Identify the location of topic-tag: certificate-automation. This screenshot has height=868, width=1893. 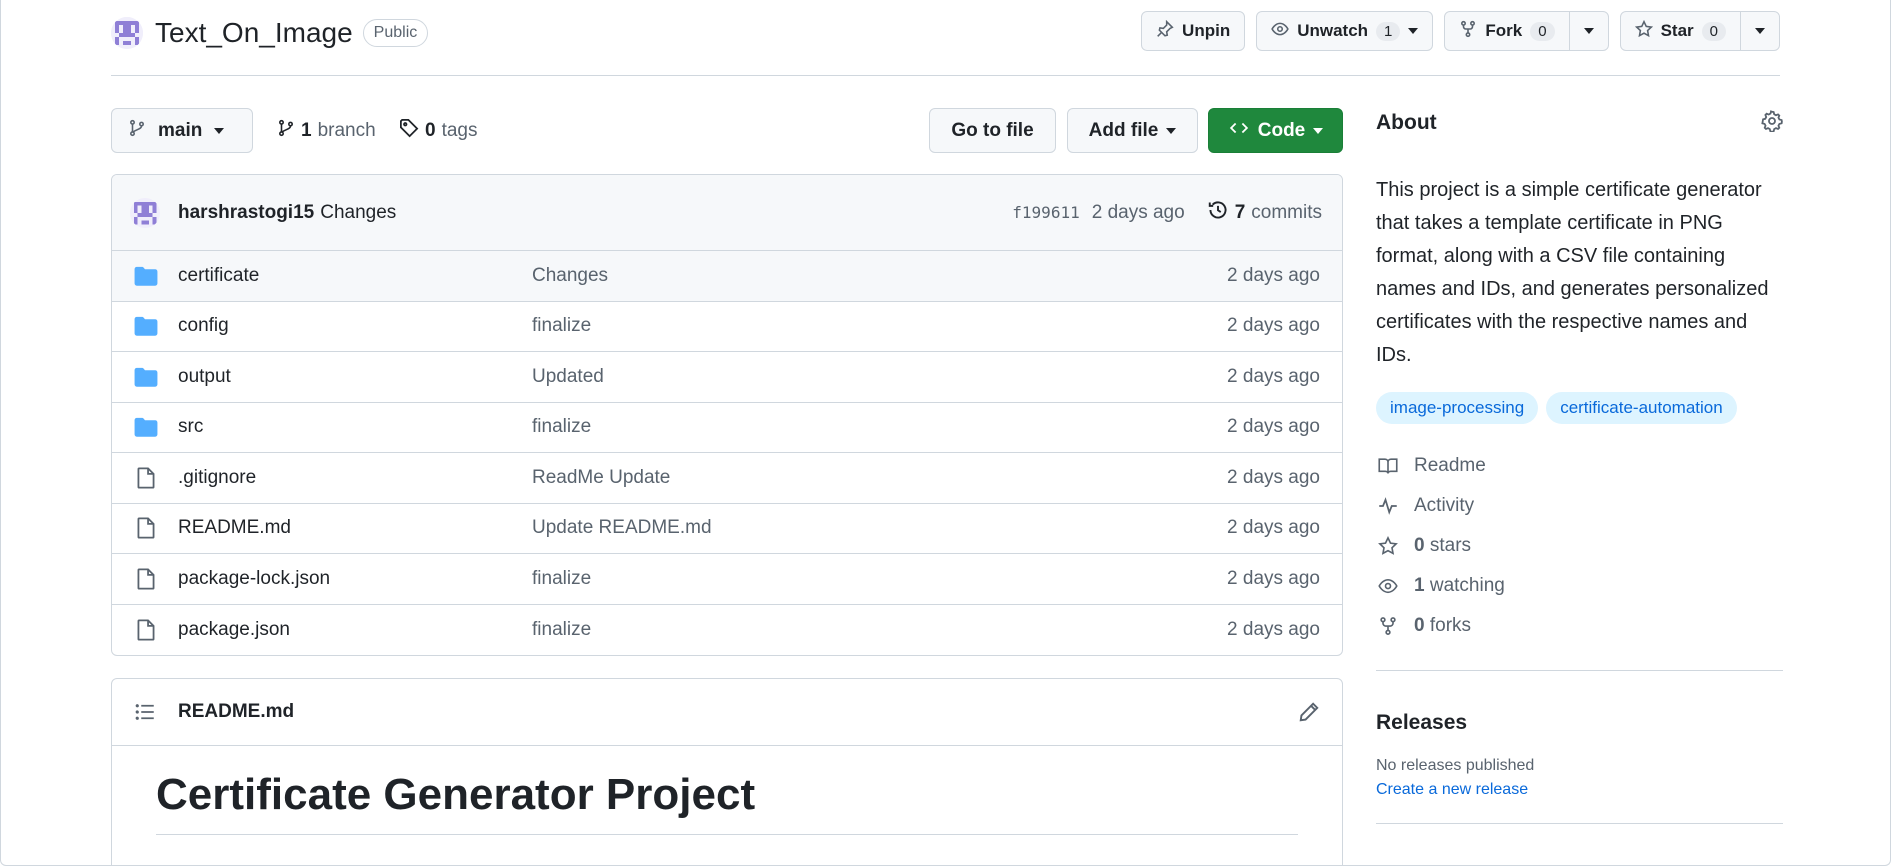
(1641, 408).